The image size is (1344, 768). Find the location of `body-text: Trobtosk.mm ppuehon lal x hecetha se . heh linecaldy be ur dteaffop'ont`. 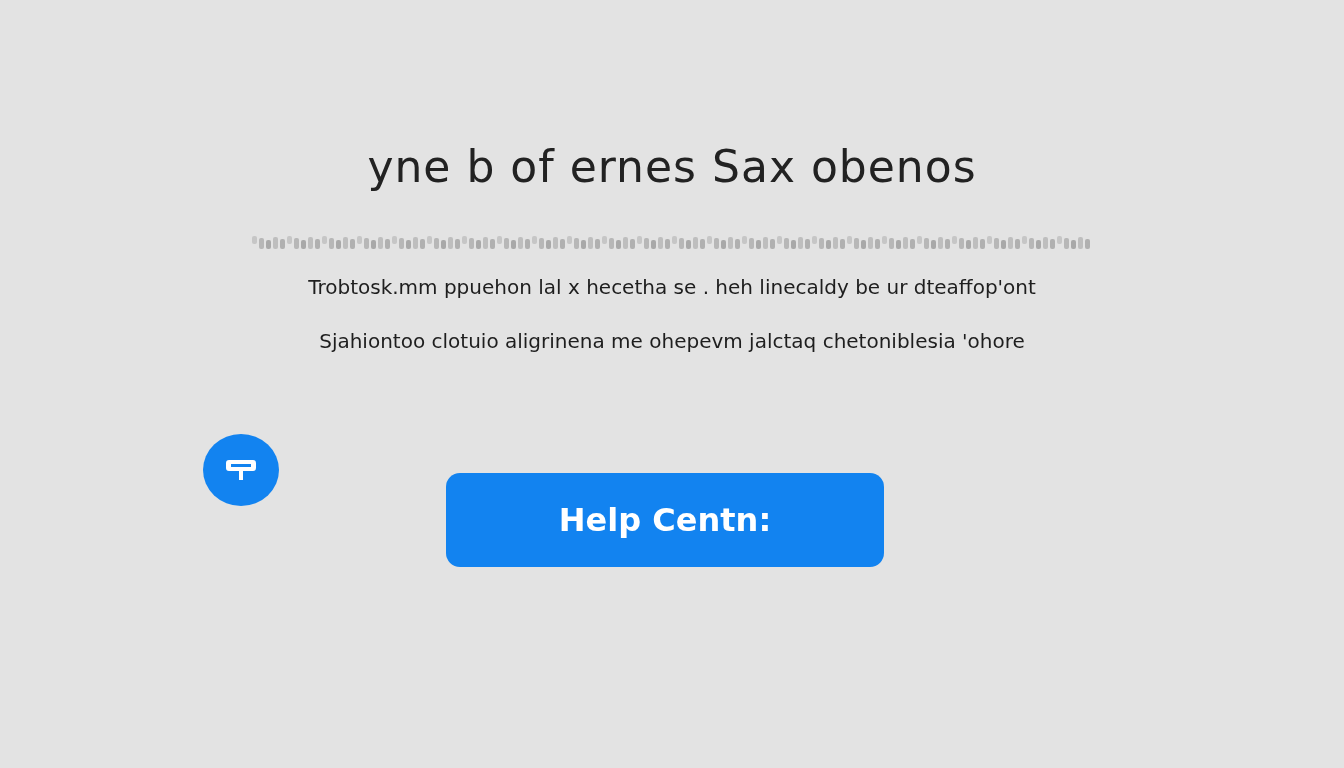

body-text: Trobtosk.mm ppuehon lal x hecetha se . heh linecaldy be ur dteaffop'ont is located at coordinates (672, 287).